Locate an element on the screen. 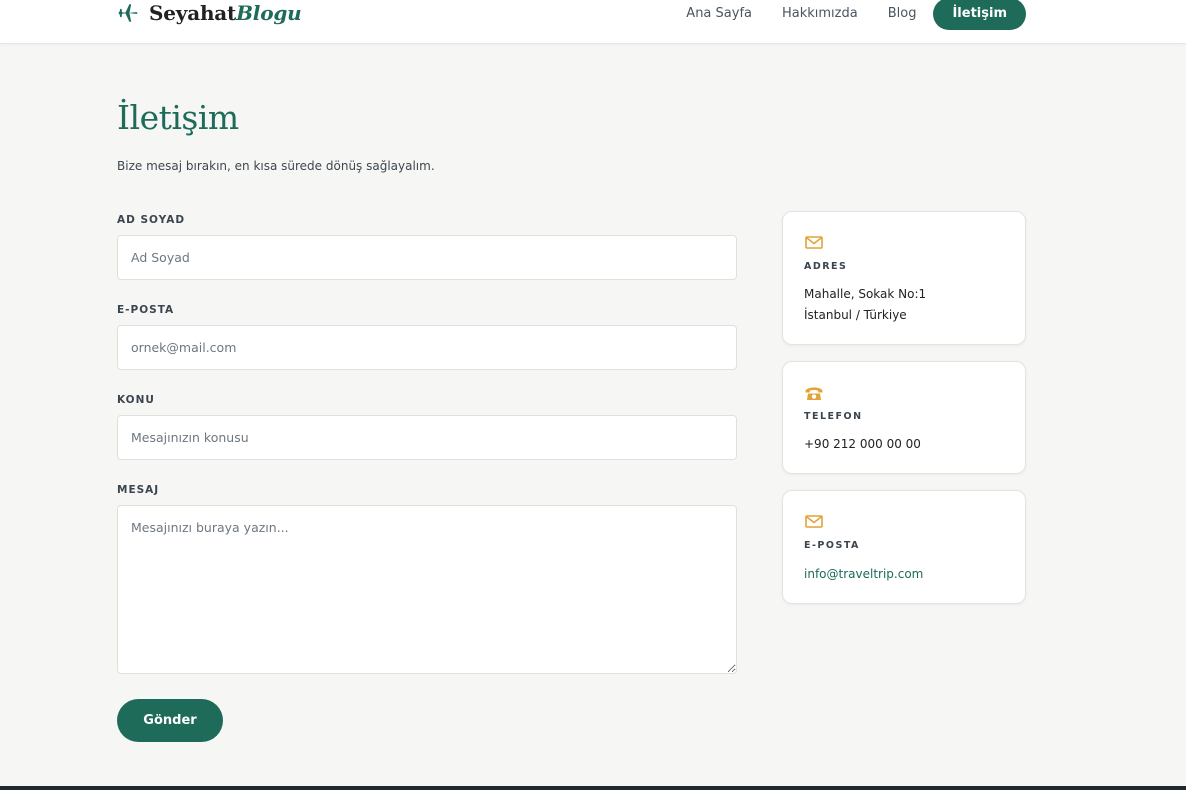  message-field-label: MESAJ is located at coordinates (138, 490).